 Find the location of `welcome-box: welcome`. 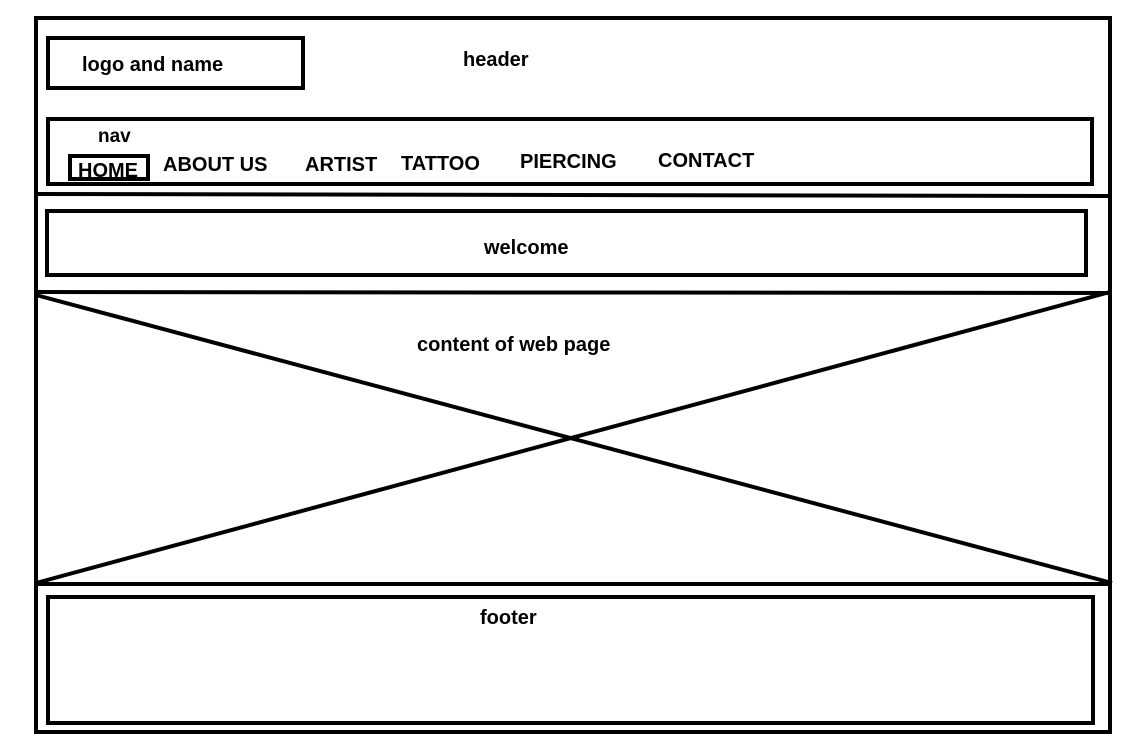

welcome-box: welcome is located at coordinates (566, 243).